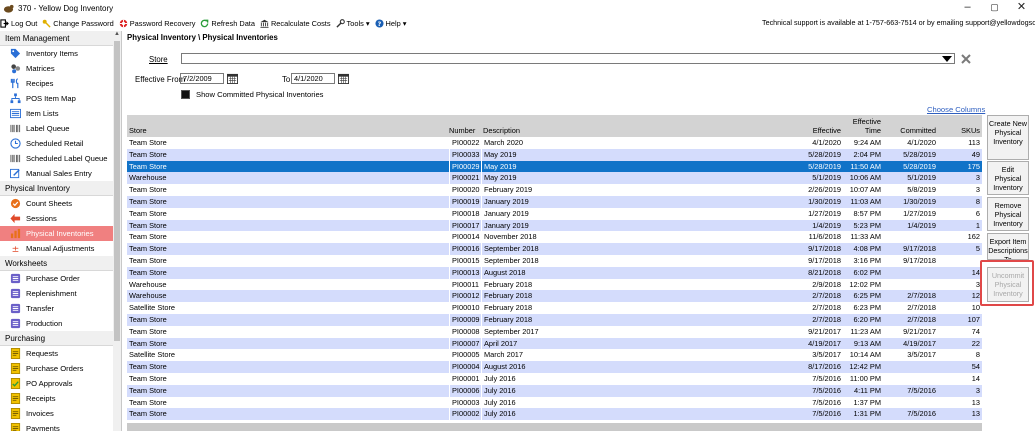 The height and width of the screenshot is (431, 1035). What do you see at coordinates (57, 218) in the screenshot?
I see `sidebar-item-sessions: Sessions` at bounding box center [57, 218].